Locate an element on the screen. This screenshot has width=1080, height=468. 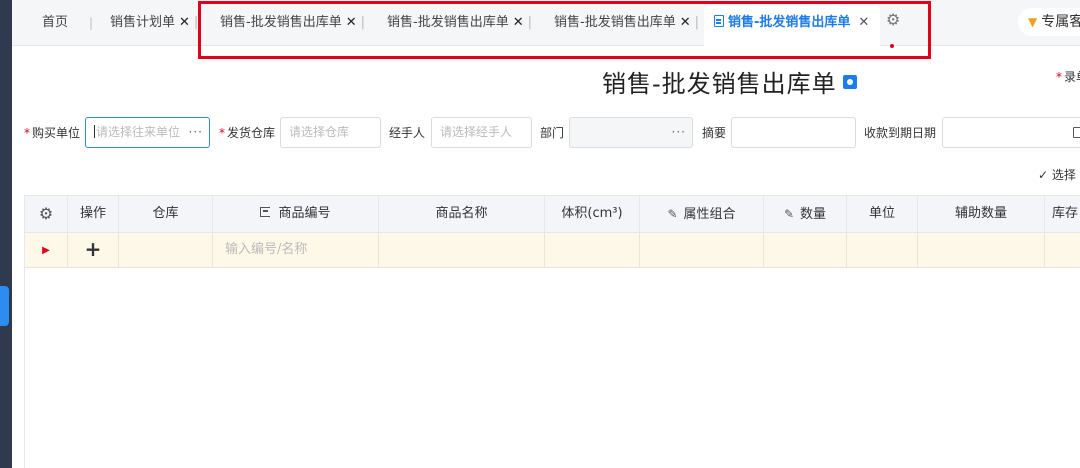
header-product-name: 商品名称 is located at coordinates (462, 214).